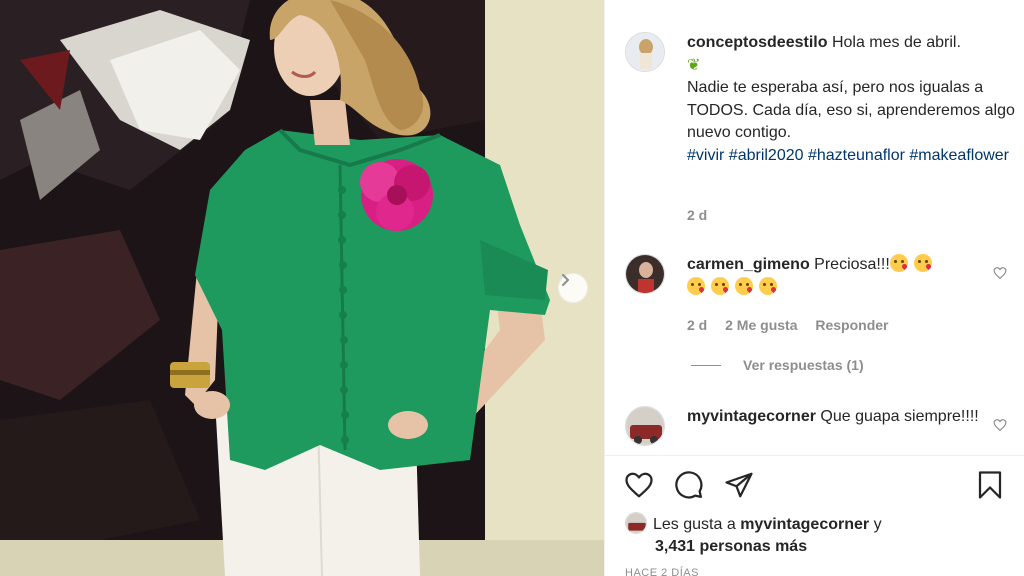 Image resolution: width=1024 pixels, height=576 pixels. I want to click on comment-meta: 2 d 2 Me gusta Responder, so click(795, 325).